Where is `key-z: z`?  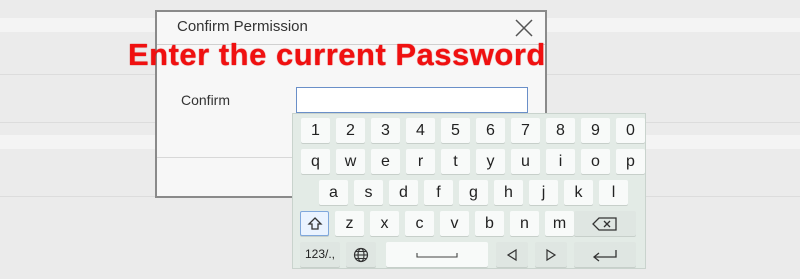 key-z: z is located at coordinates (349, 223).